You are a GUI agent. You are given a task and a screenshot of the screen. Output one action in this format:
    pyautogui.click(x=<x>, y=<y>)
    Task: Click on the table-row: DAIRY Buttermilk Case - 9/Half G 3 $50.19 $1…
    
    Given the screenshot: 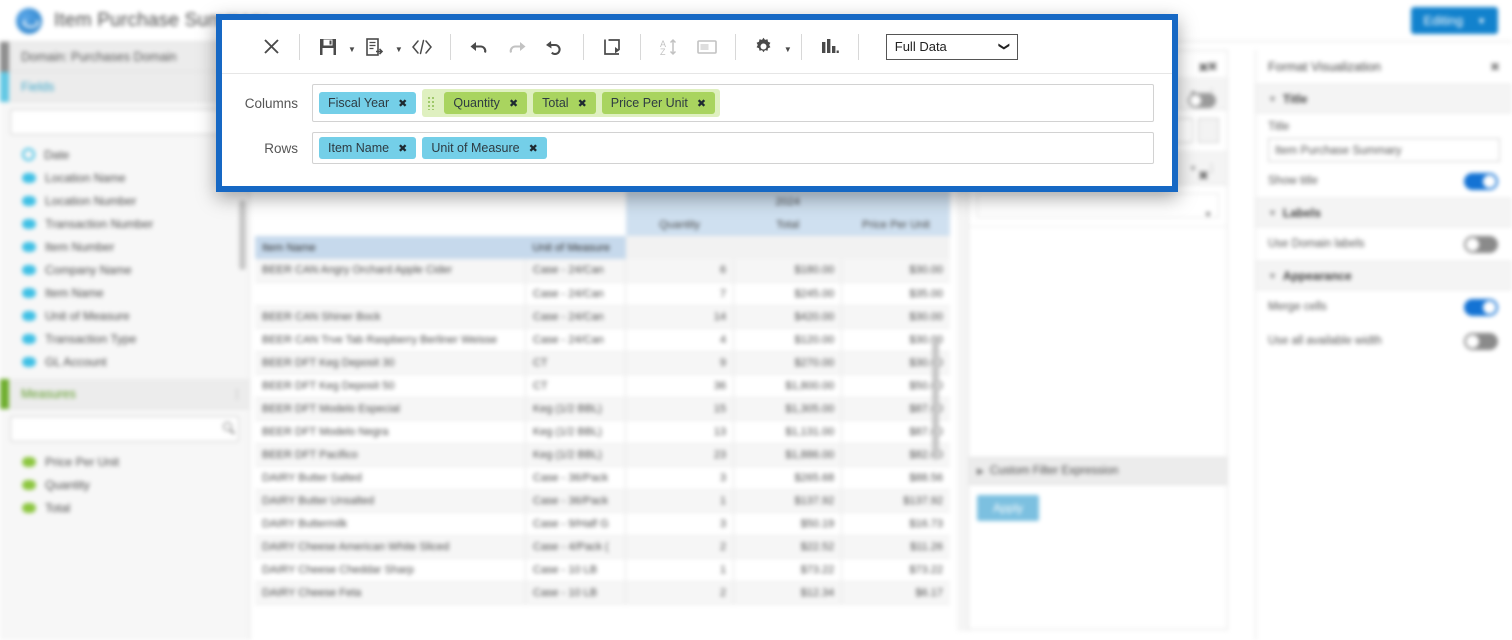 What is the action you would take?
    pyautogui.click(x=602, y=524)
    